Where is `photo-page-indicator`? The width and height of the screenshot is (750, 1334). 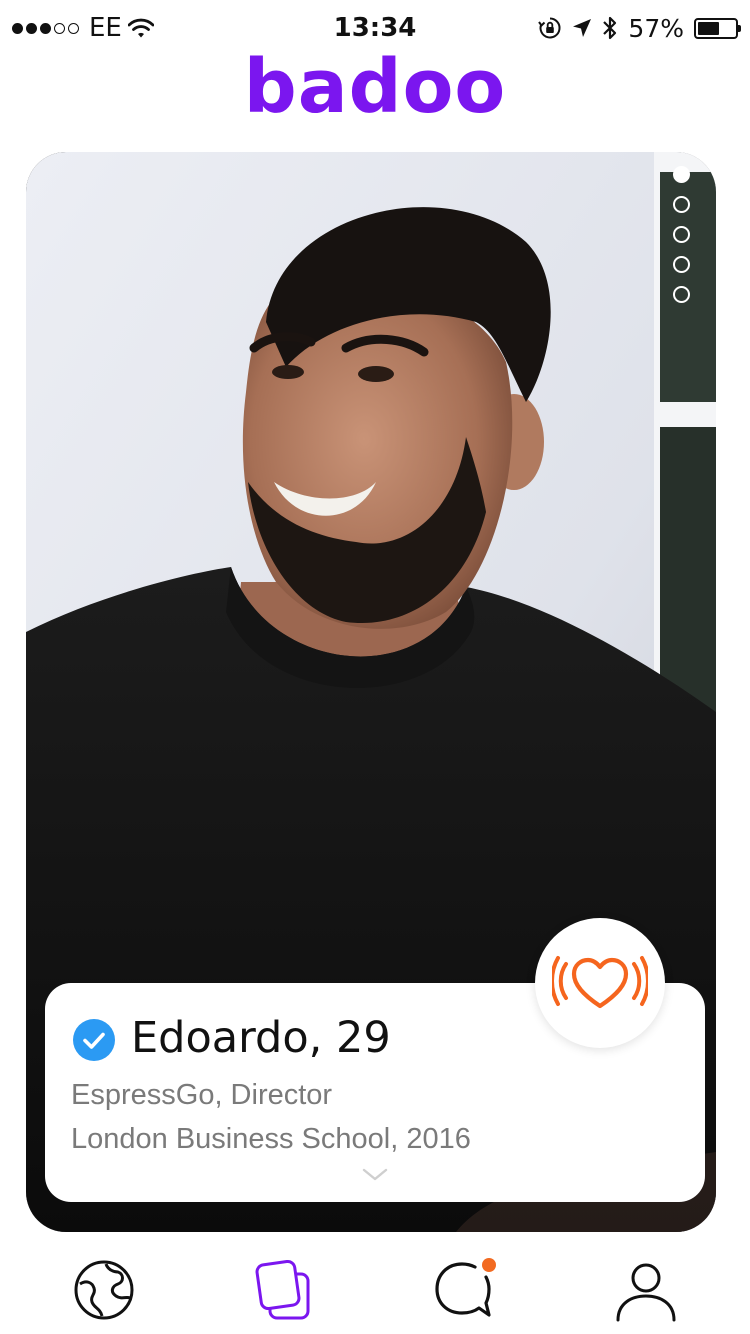 photo-page-indicator is located at coordinates (681, 234).